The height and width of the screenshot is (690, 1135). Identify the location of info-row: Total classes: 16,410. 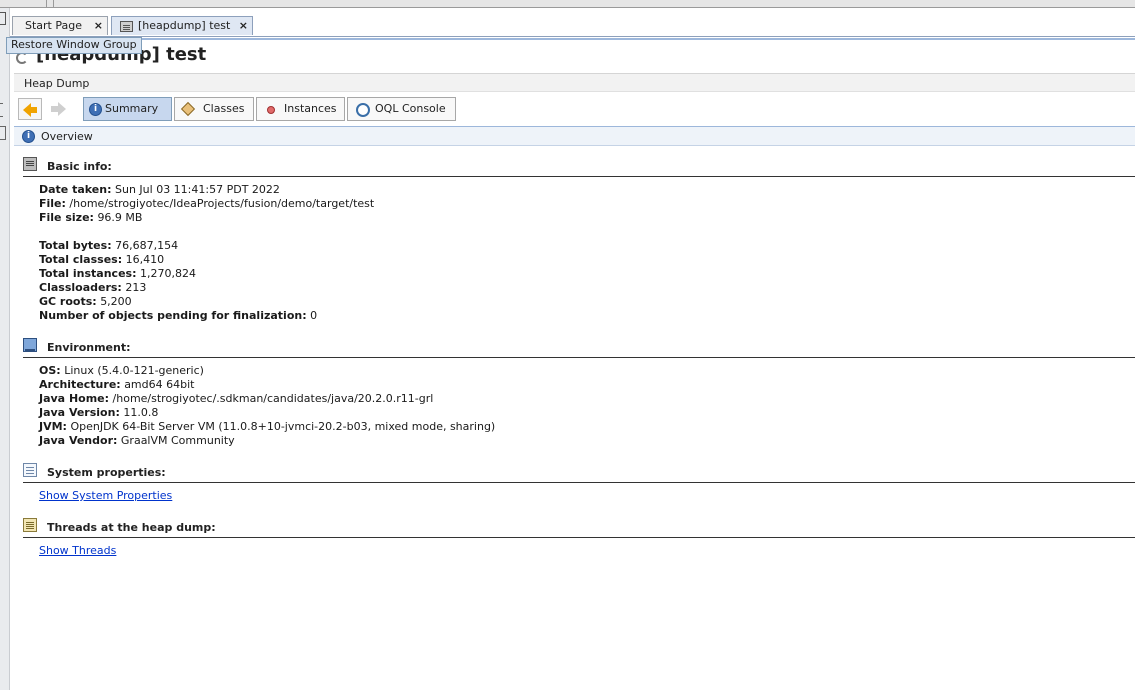
(102, 259).